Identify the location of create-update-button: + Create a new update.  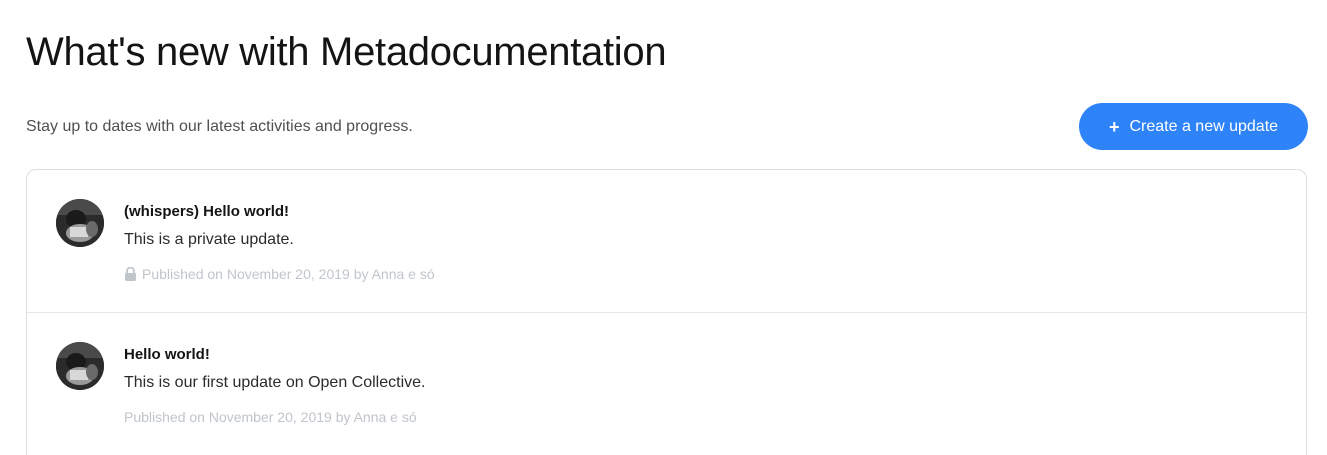
(1193, 126).